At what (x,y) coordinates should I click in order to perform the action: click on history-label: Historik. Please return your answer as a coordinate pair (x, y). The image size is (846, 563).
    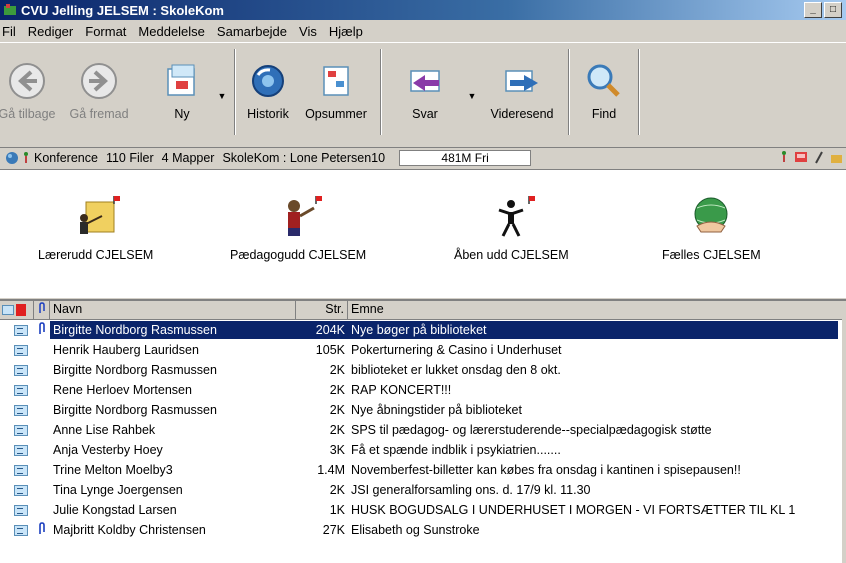
    Looking at the image, I should click on (268, 114).